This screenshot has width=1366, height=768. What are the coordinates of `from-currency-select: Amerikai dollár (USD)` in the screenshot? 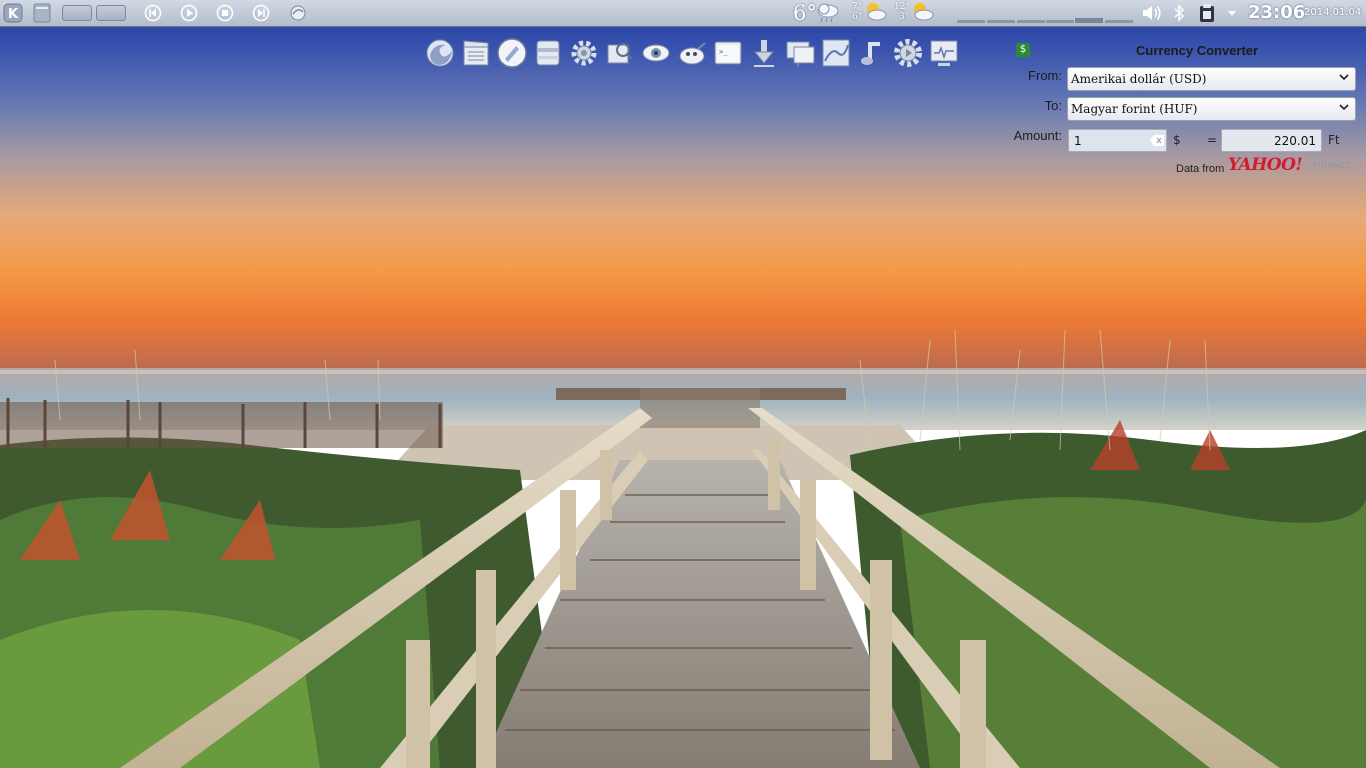 It's located at (1211, 79).